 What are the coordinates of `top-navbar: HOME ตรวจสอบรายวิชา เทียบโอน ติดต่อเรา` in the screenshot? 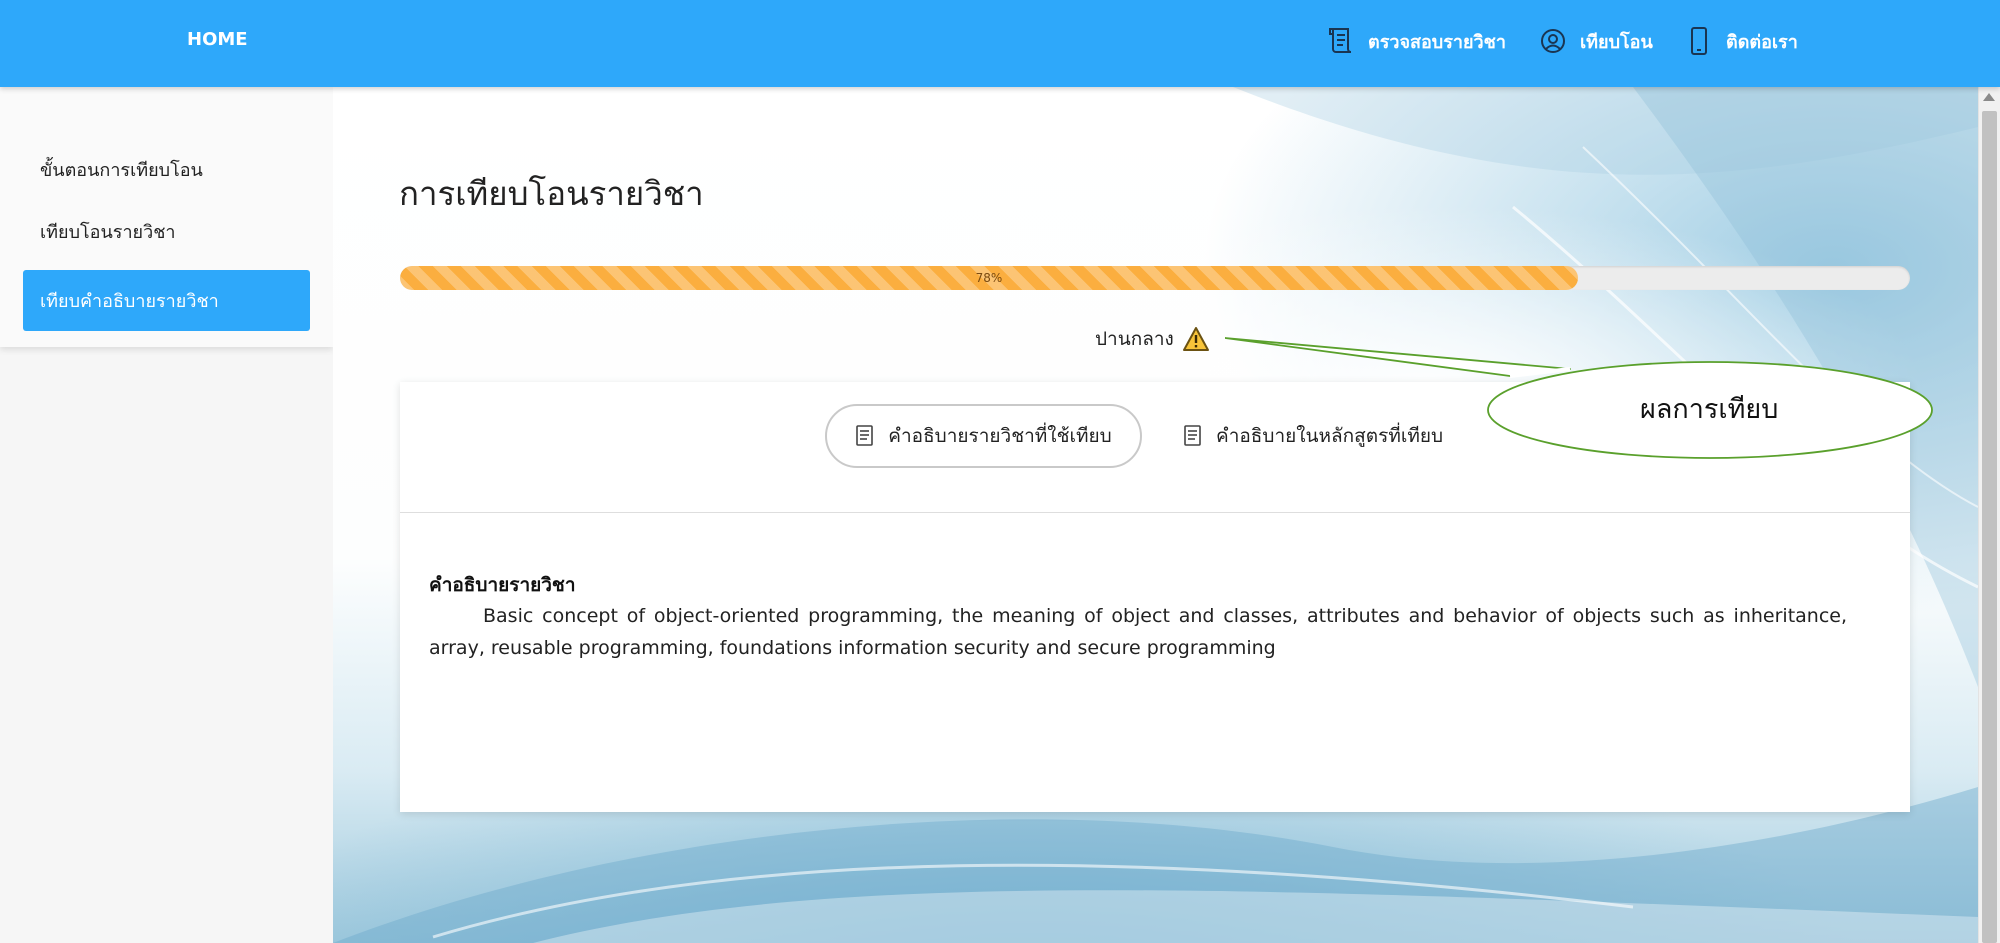 It's located at (1000, 43).